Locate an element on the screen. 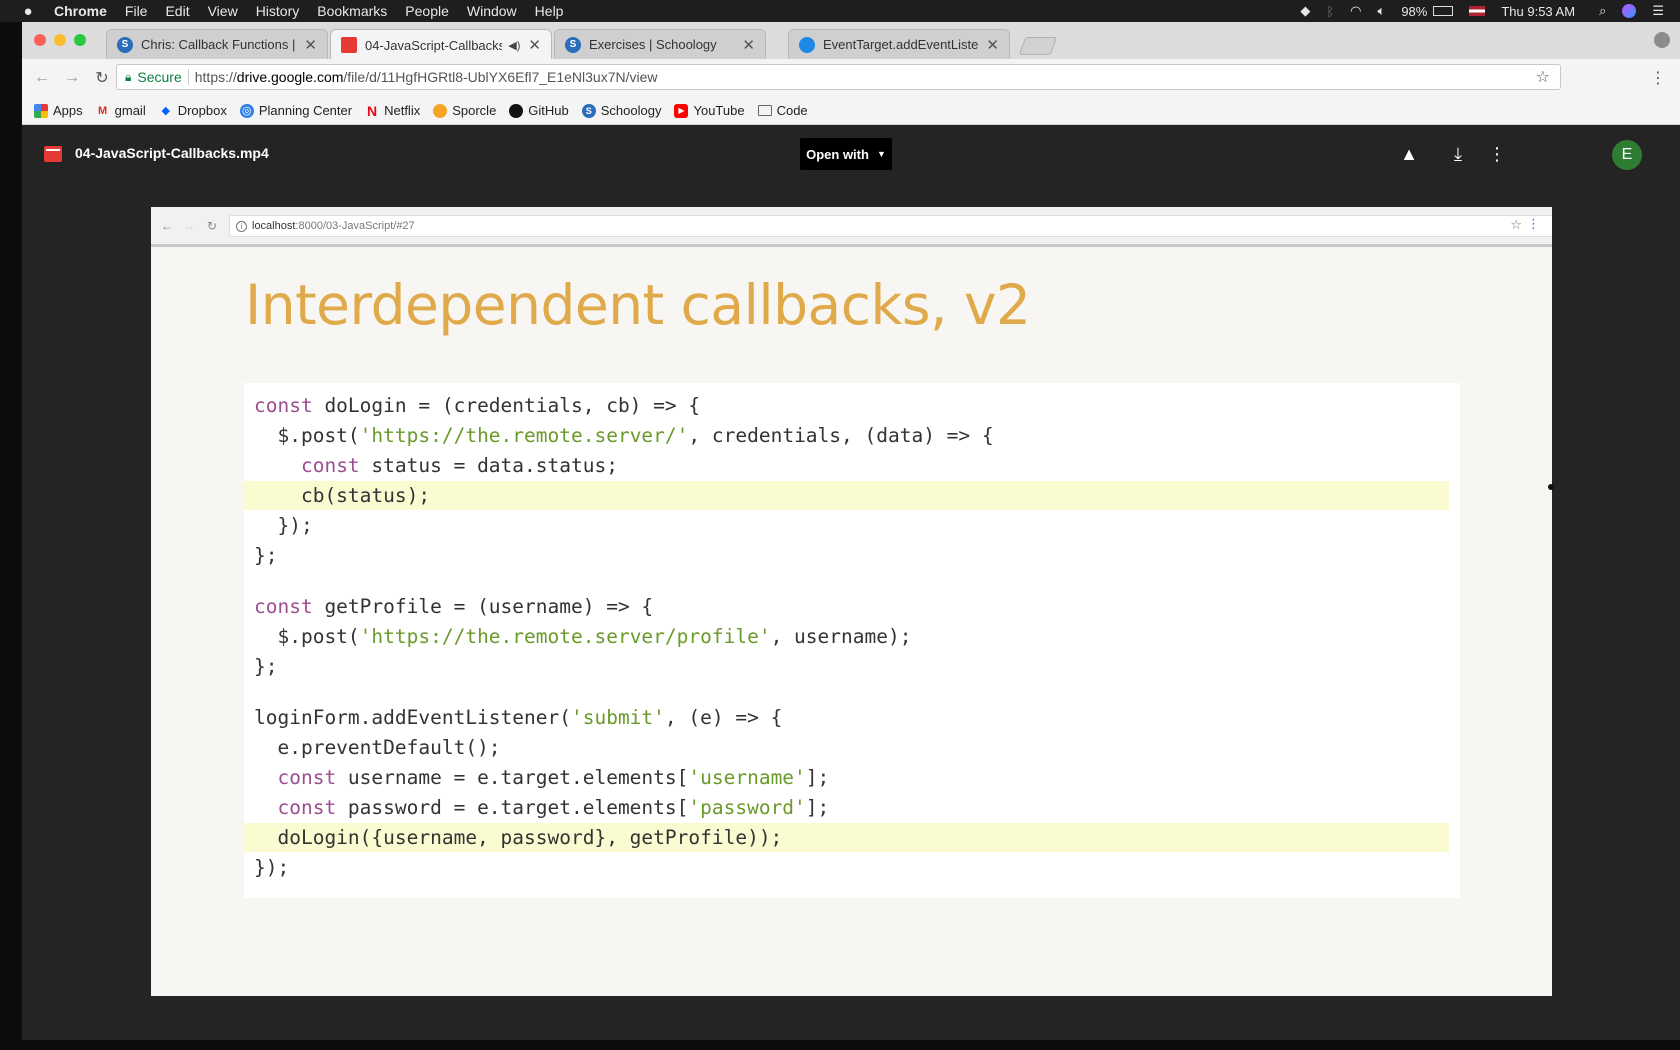 The image size is (1680, 1050). github-icon is located at coordinates (516, 110).